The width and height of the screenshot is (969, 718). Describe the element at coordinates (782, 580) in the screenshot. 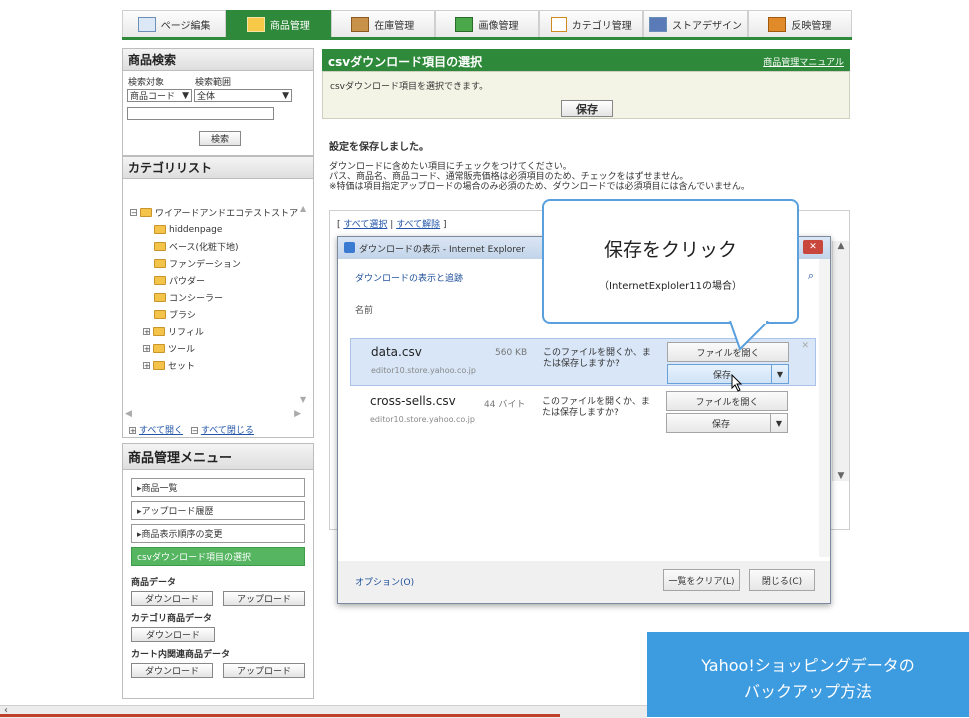

I see `close-button: 閉じる(C)` at that location.